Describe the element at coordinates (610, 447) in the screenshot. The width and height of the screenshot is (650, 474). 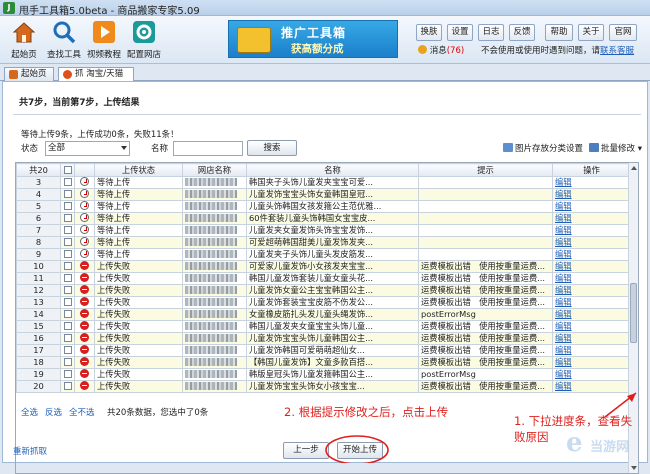
I see `watermark-text: 当游网` at that location.